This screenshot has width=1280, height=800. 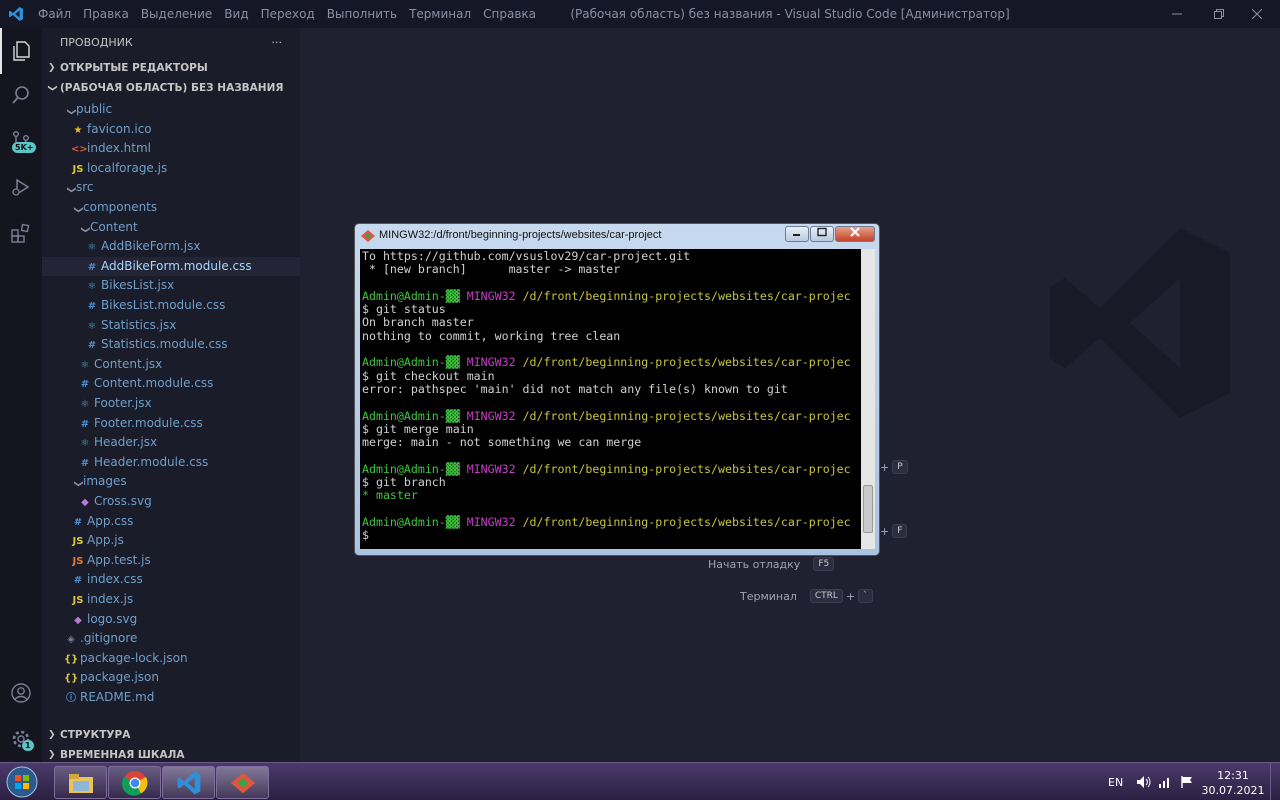 What do you see at coordinates (171, 561) in the screenshot?
I see `tree-file: JS App.test.js` at bounding box center [171, 561].